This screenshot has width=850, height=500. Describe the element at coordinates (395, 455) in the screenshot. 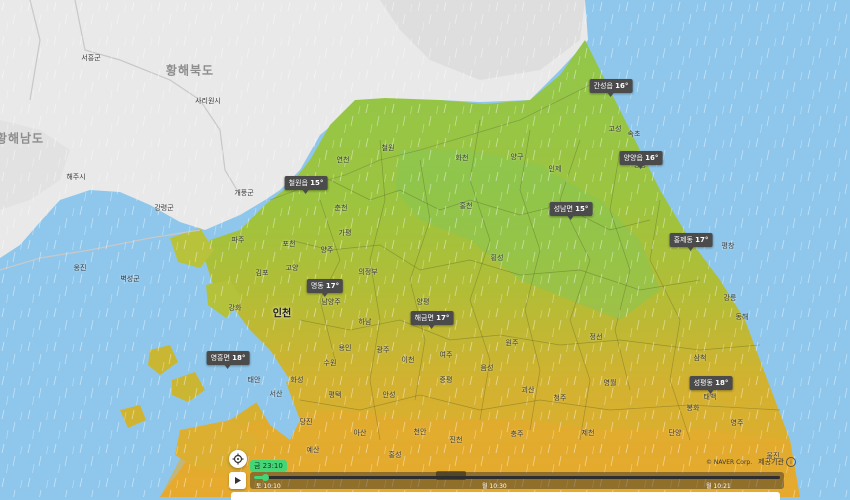

I see `place-label: 홍성` at that location.